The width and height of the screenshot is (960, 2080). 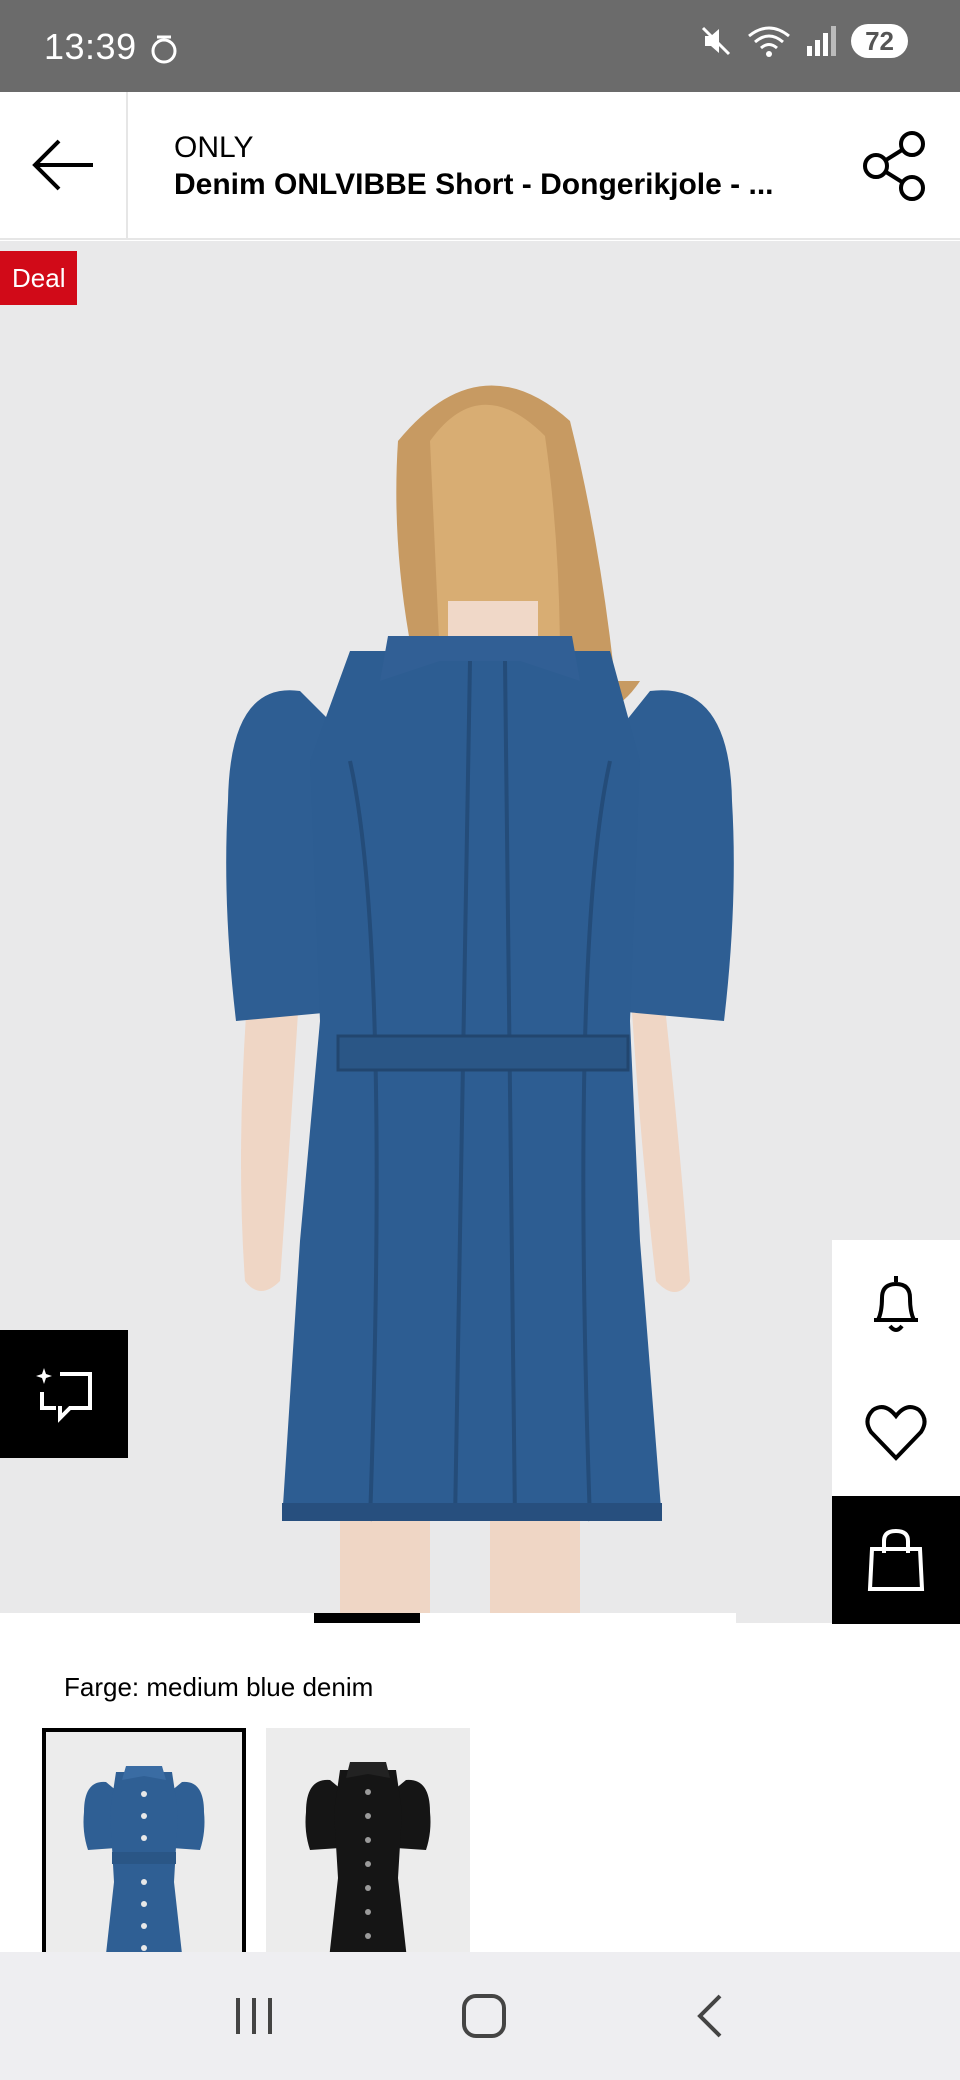 I want to click on color-label: Farge: medium blue denim, so click(x=219, y=1687).